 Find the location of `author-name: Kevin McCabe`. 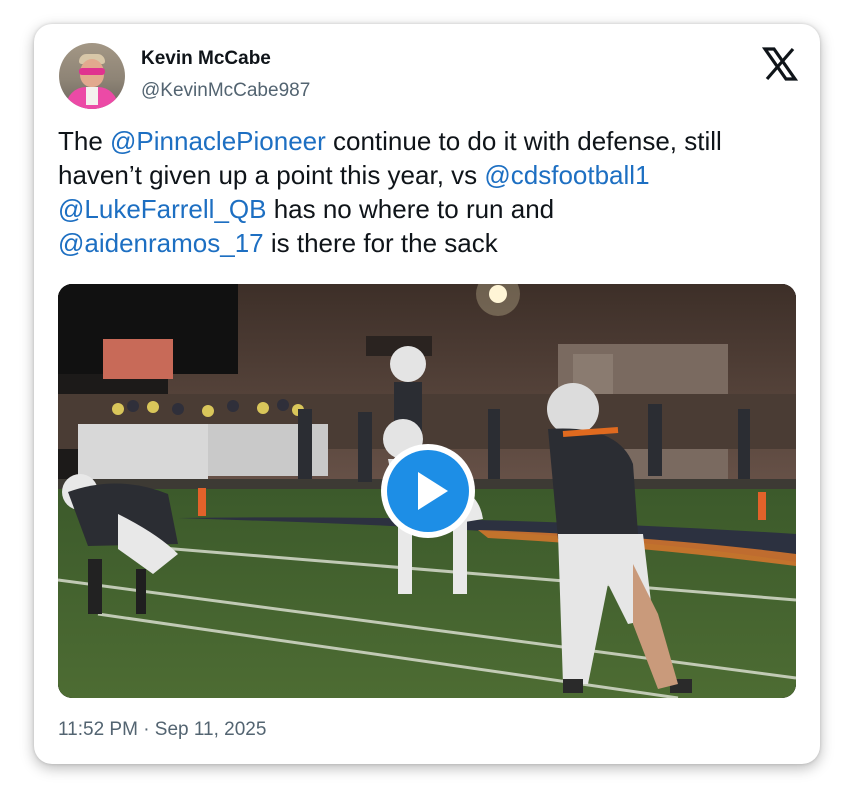

author-name: Kevin McCabe is located at coordinates (206, 59).